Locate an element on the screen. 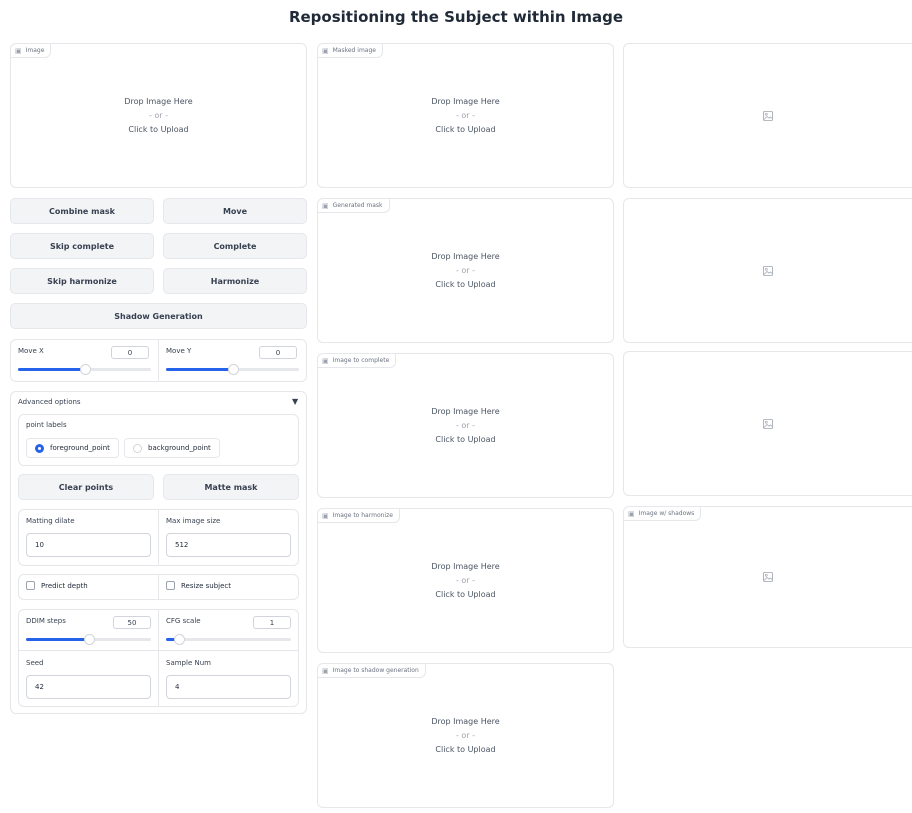 Image resolution: width=912 pixels, height=813 pixels. image-with-shadows-label: Image w/ shadows is located at coordinates (666, 513).